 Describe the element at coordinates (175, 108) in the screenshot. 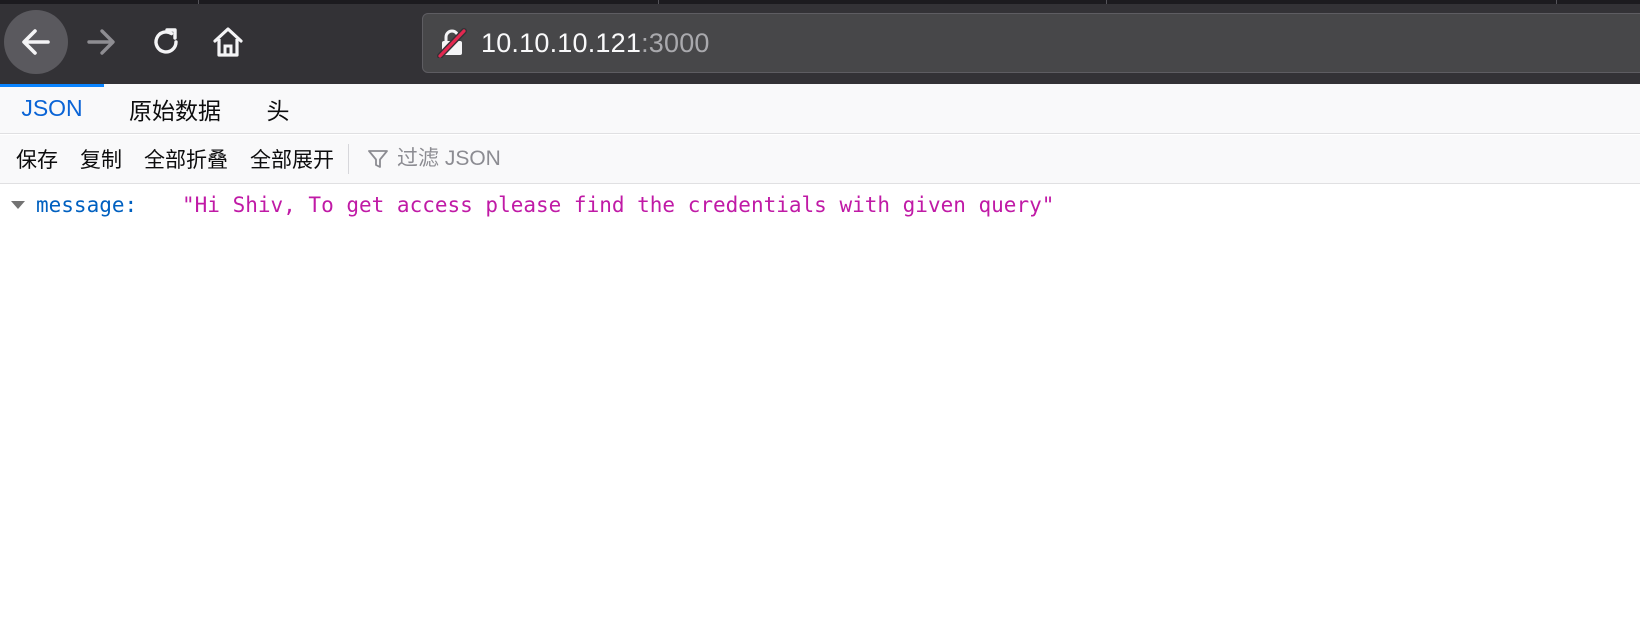

I see `tab-raw-data: 原始数据` at that location.